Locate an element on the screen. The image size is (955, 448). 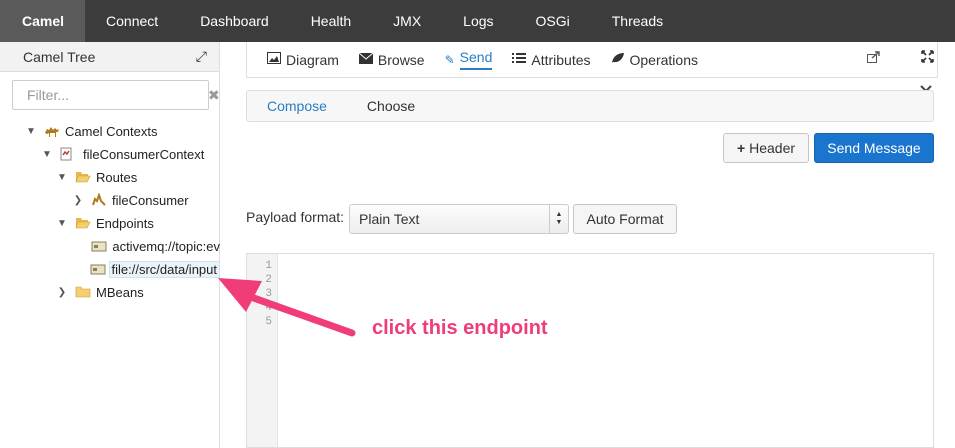
annotation-arrow is located at coordinates (287, 307).